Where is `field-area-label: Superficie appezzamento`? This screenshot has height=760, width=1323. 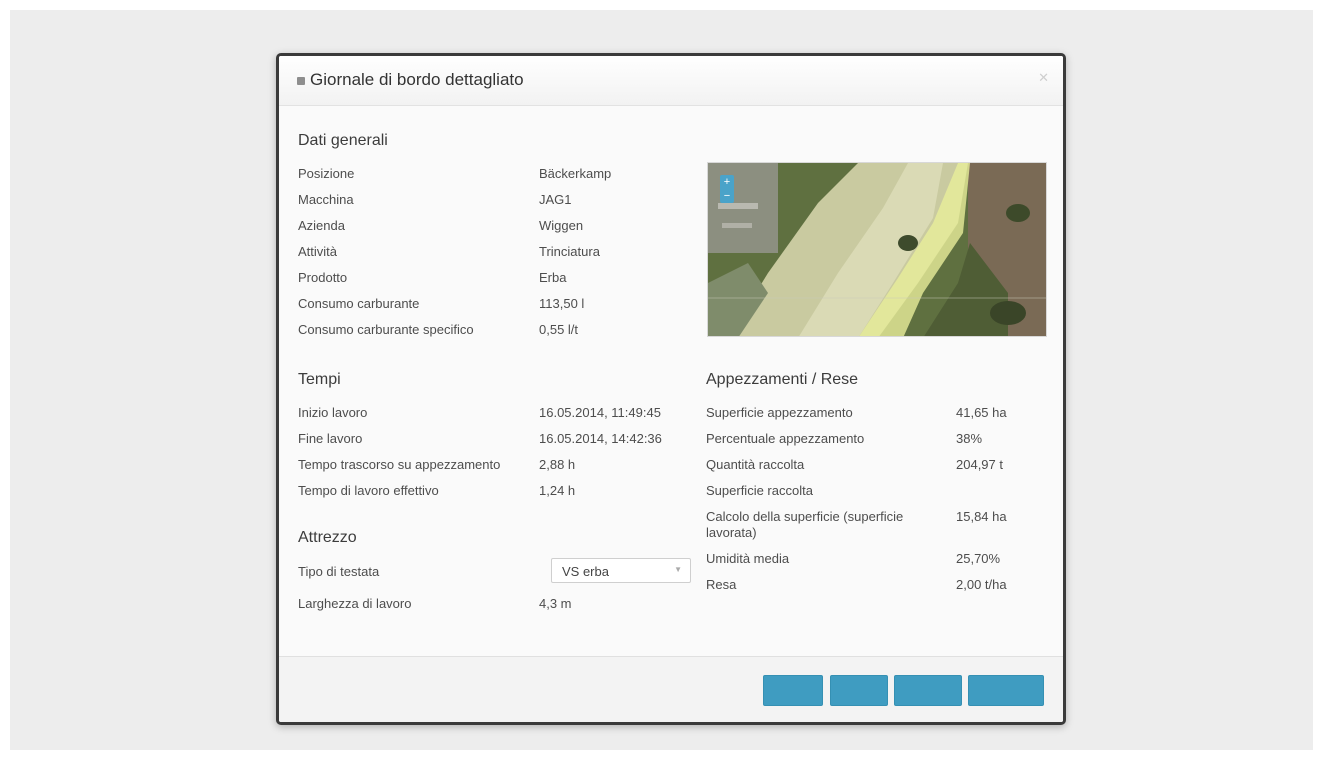
field-area-label: Superficie appezzamento is located at coordinates (779, 412).